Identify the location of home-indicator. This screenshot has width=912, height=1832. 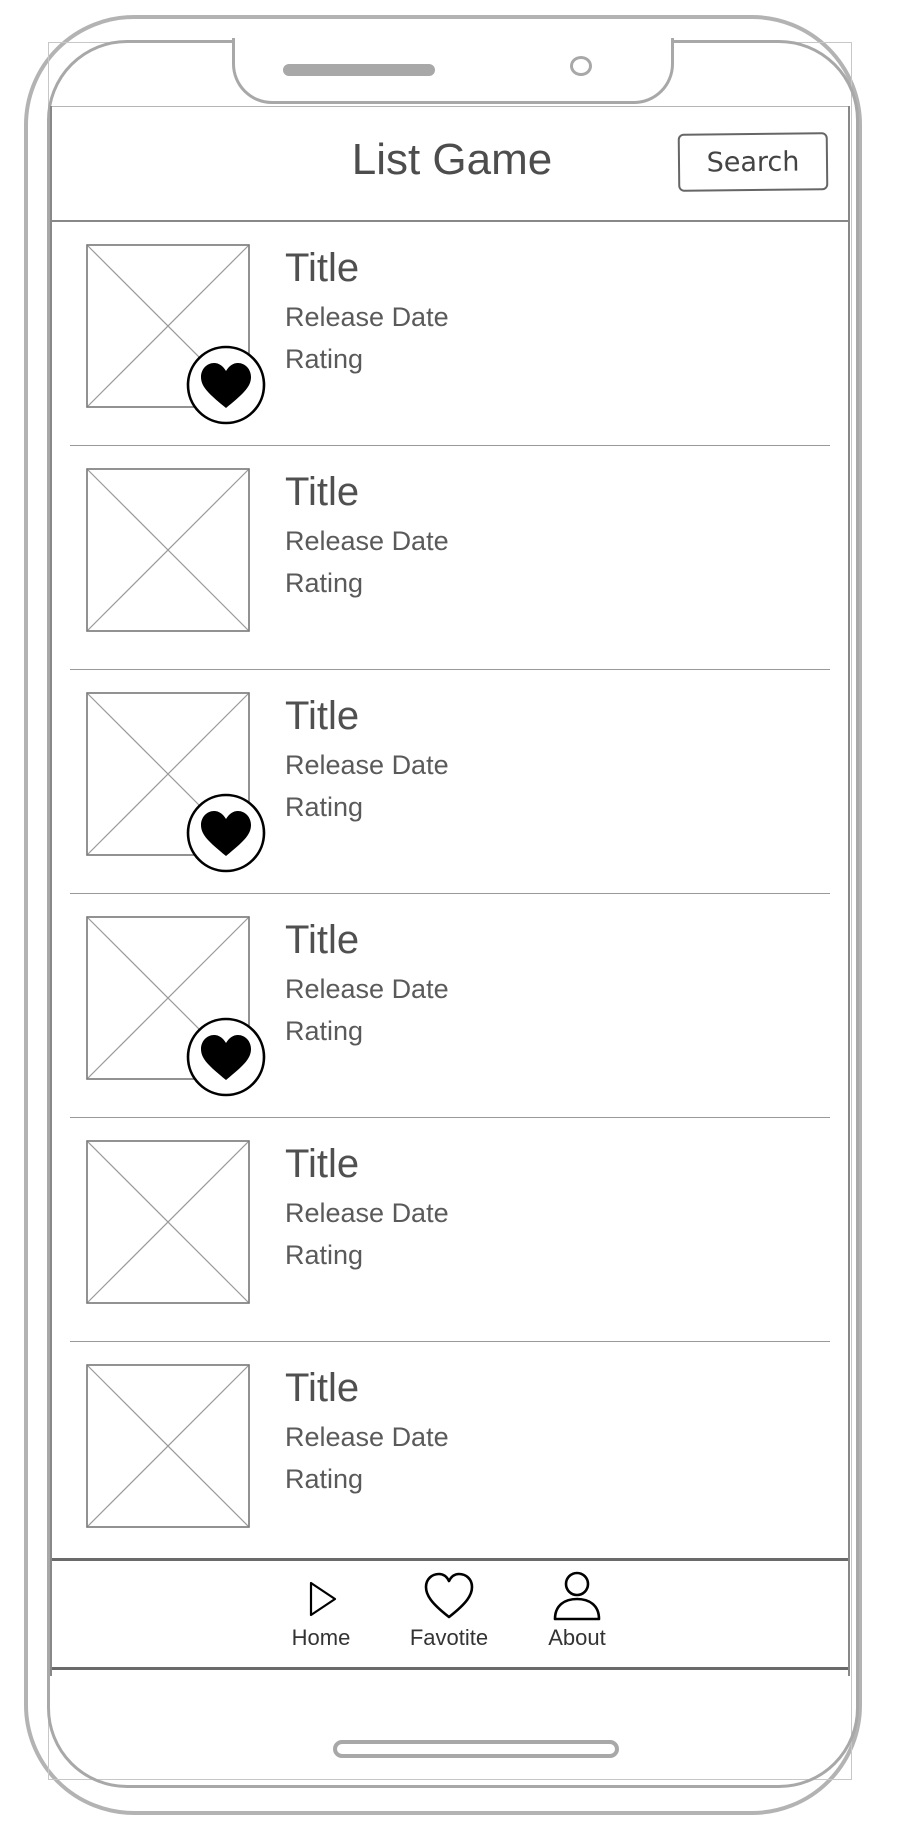
(476, 1749).